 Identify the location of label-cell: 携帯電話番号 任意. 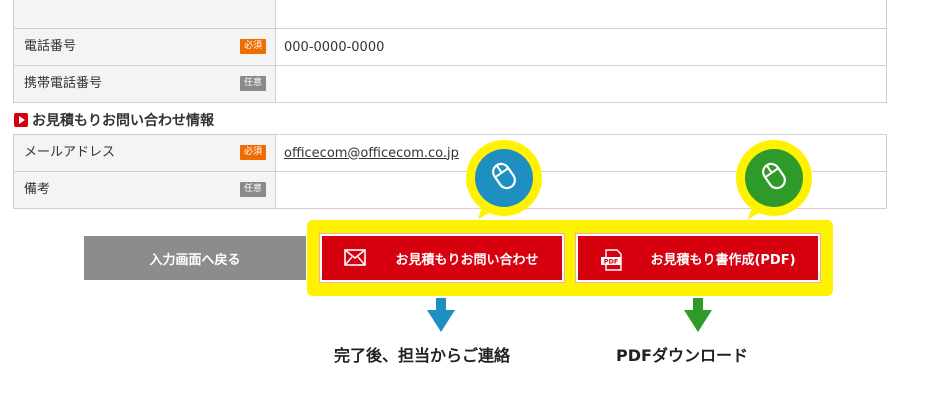
(144, 84).